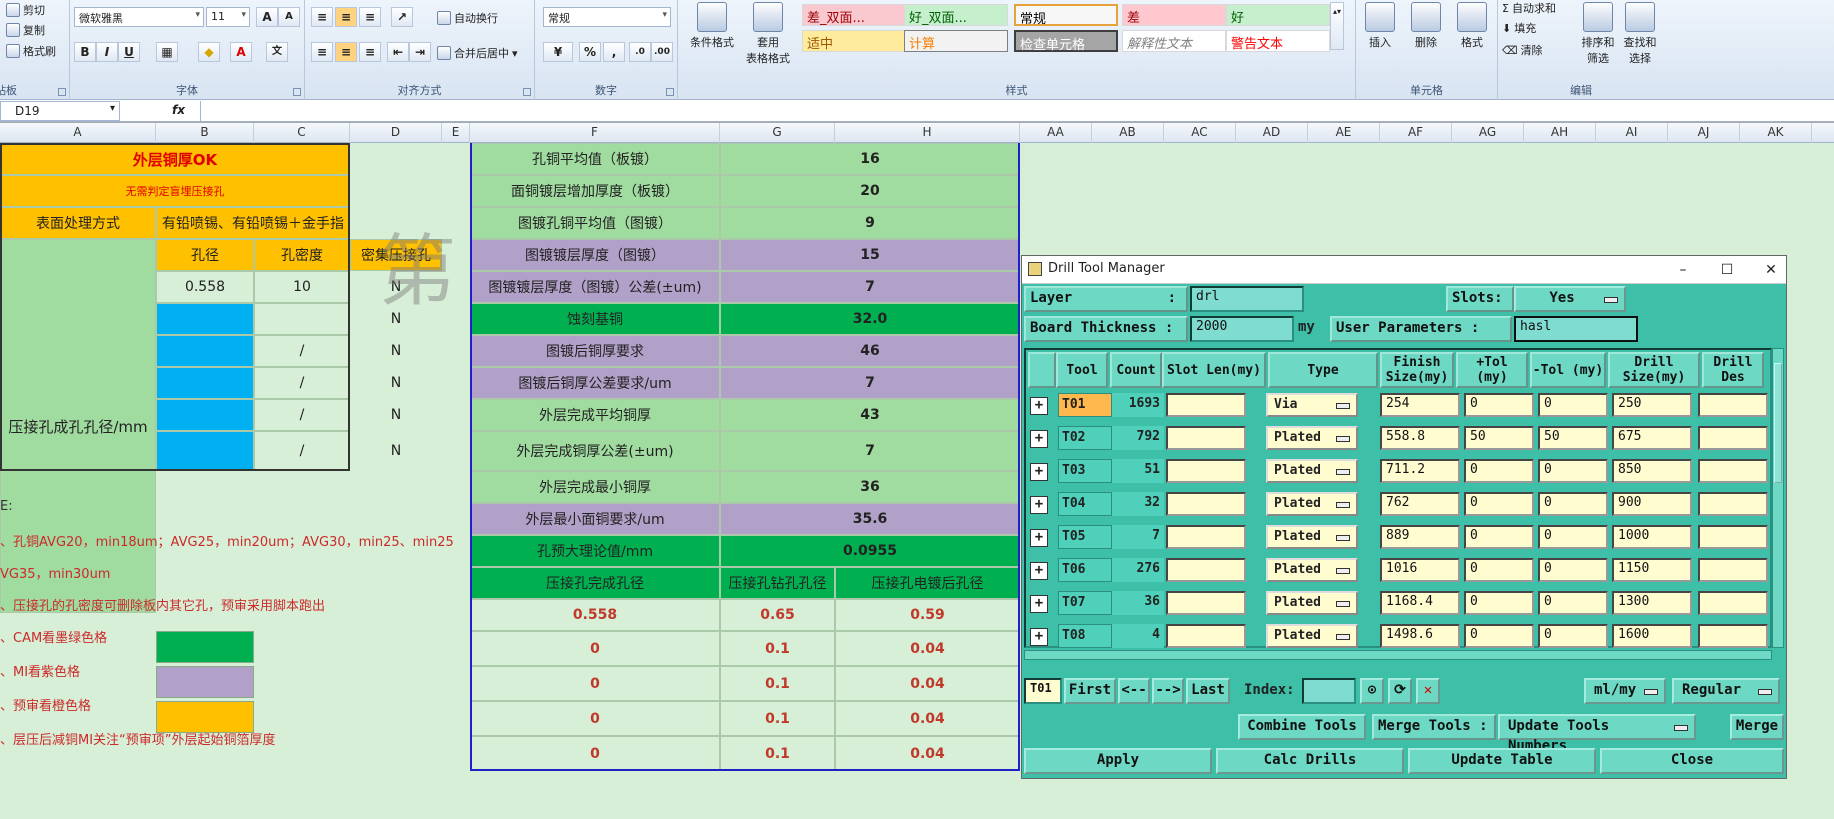  I want to click on apply-button: Apply, so click(1118, 761).